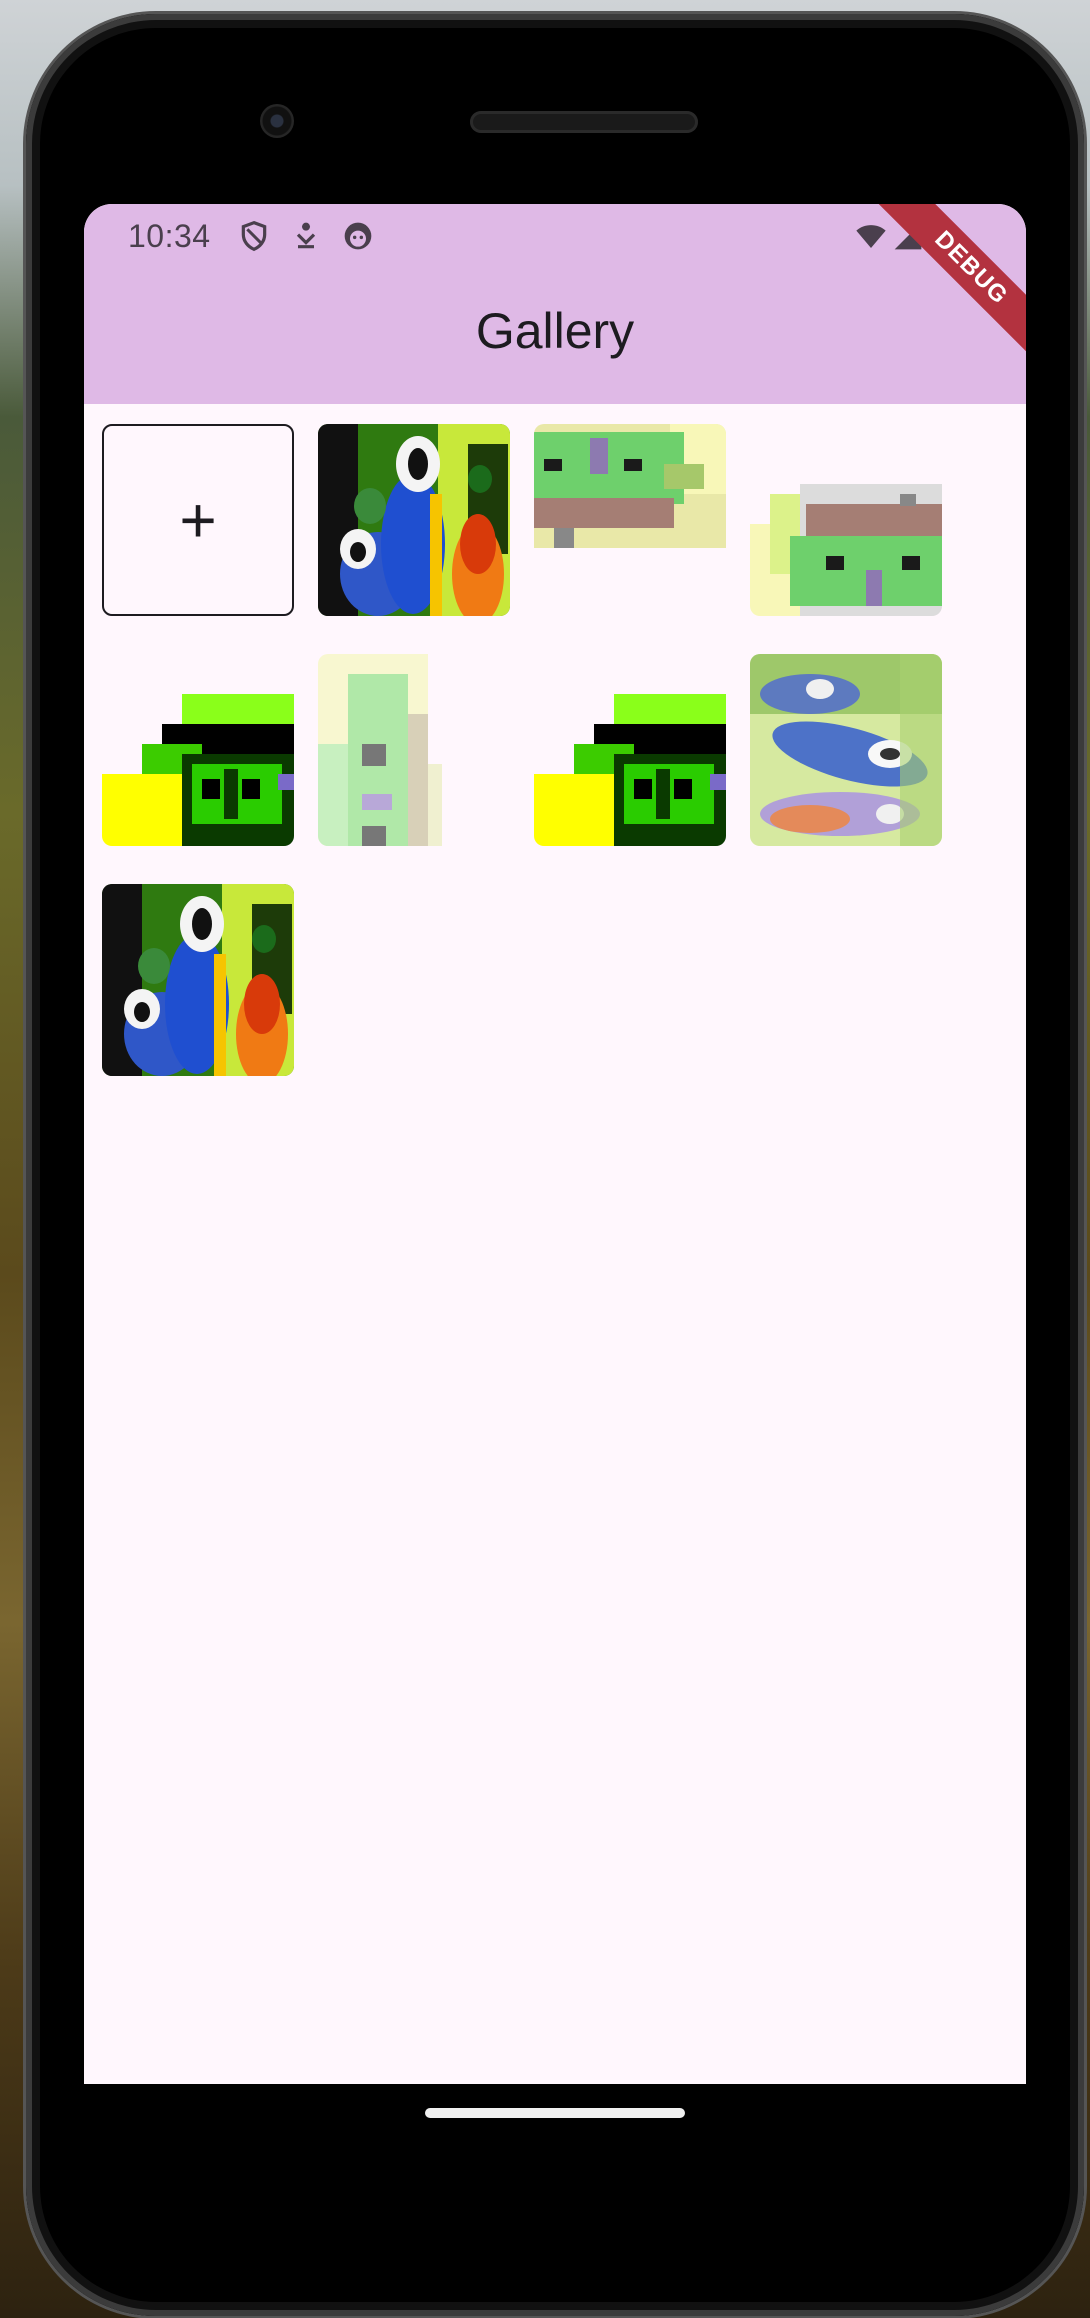 This screenshot has height=2318, width=1090. Describe the element at coordinates (555, 2124) in the screenshot. I see `system-navigation-bar` at that location.